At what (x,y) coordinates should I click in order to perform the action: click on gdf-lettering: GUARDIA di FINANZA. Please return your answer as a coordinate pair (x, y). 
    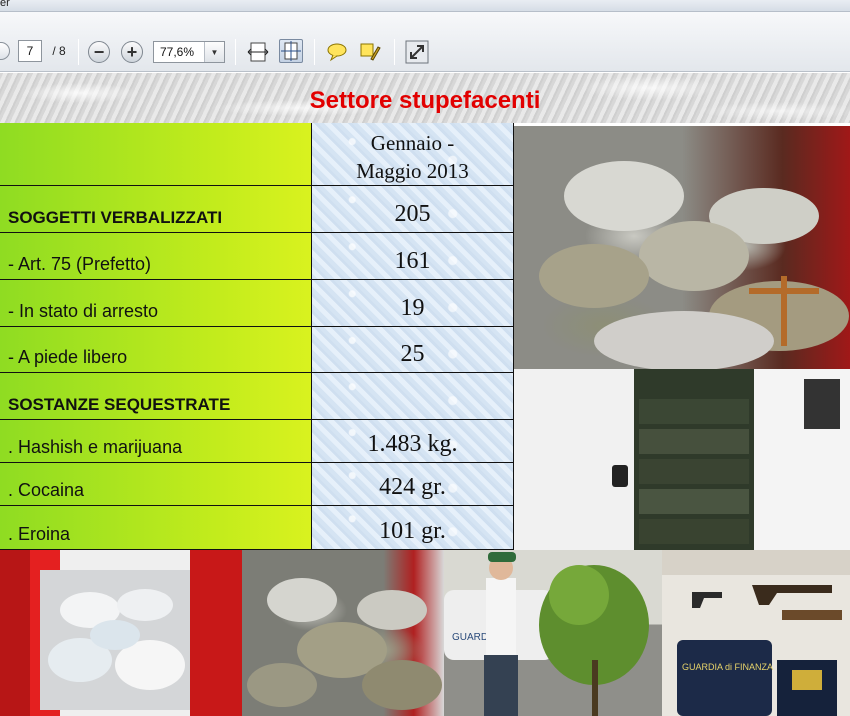
    Looking at the image, I should click on (727, 667).